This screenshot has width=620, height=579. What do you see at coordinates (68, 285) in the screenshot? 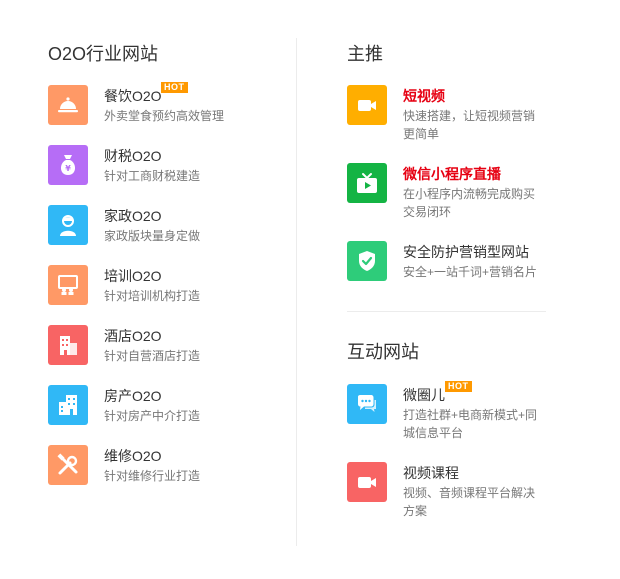
I see `classroom-icon` at bounding box center [68, 285].